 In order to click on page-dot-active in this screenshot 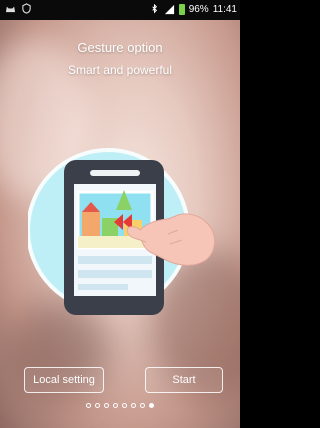, I will do `click(151, 405)`.